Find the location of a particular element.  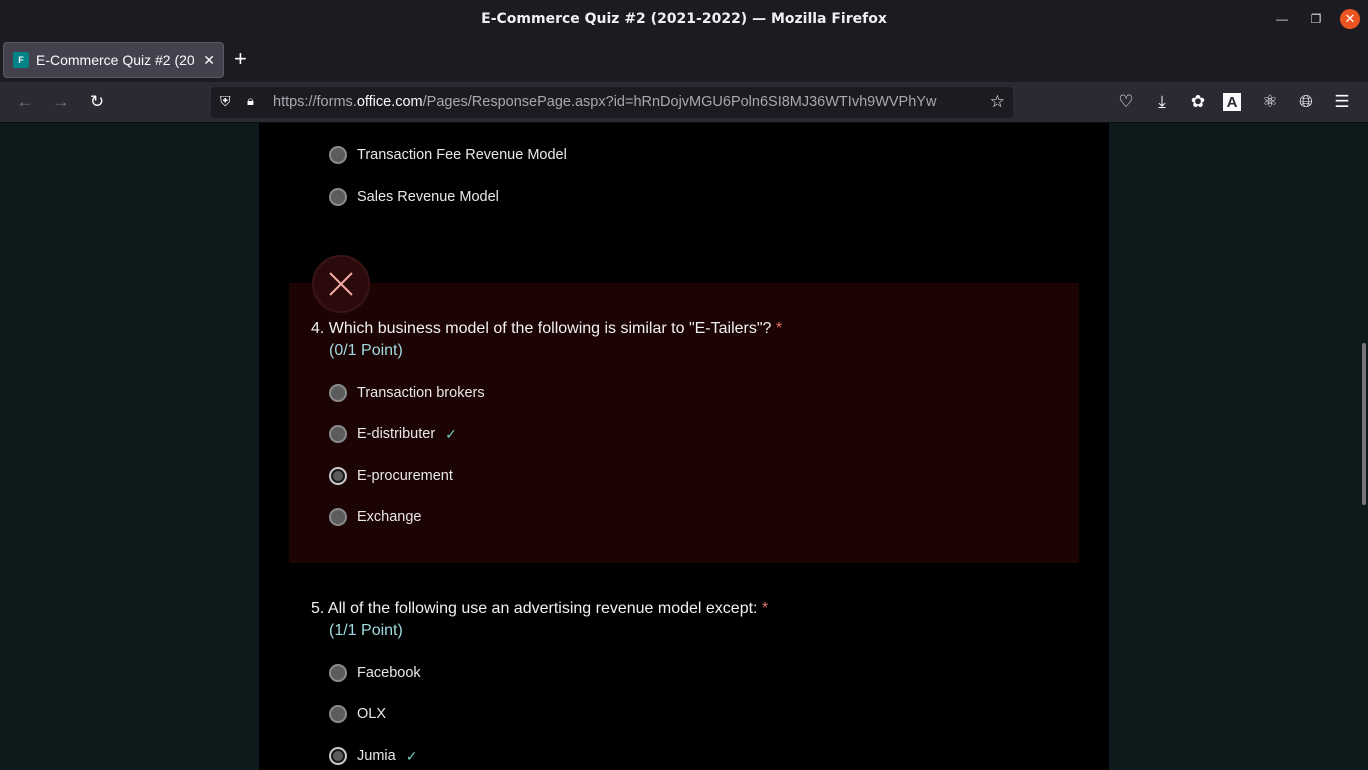

pocket-icon: ♡ is located at coordinates (1126, 102).